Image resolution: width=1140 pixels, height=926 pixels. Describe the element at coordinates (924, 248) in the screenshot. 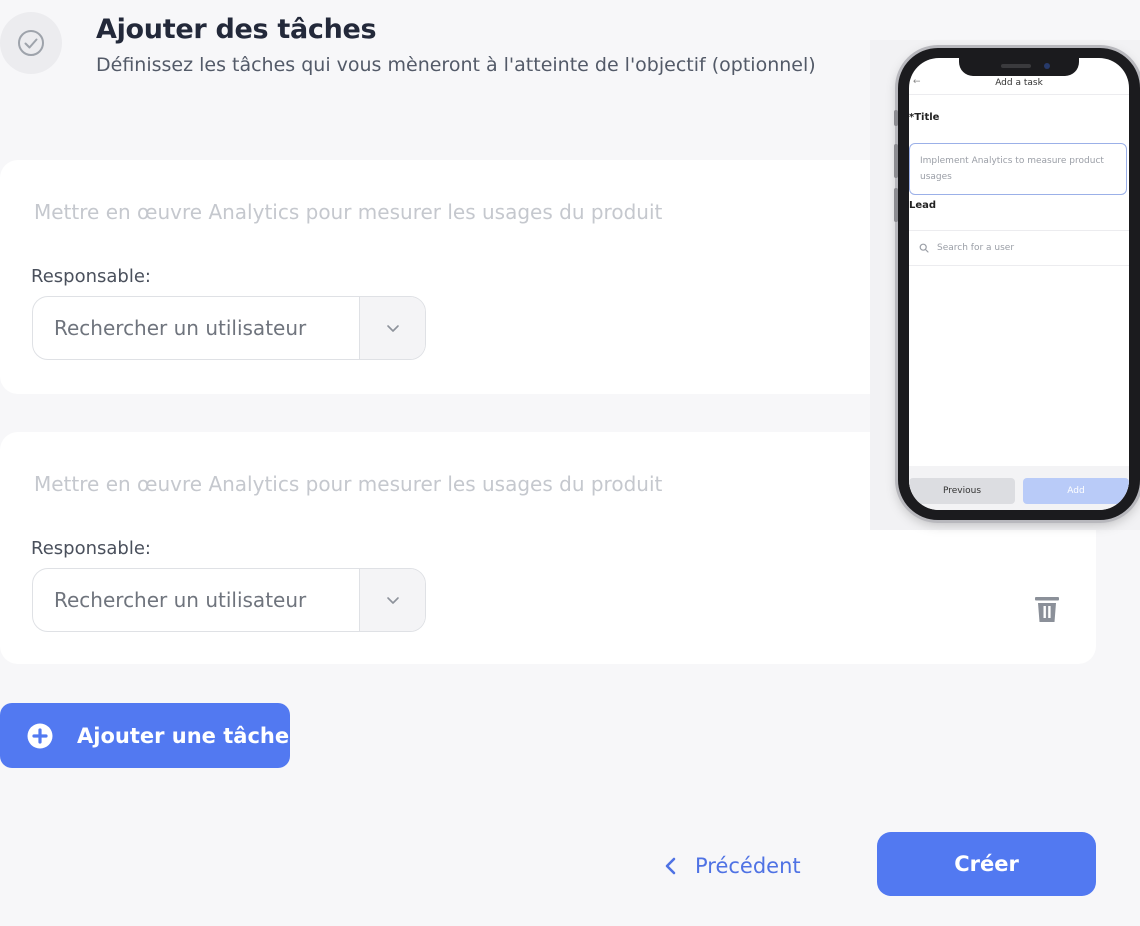

I see `search-icon` at that location.